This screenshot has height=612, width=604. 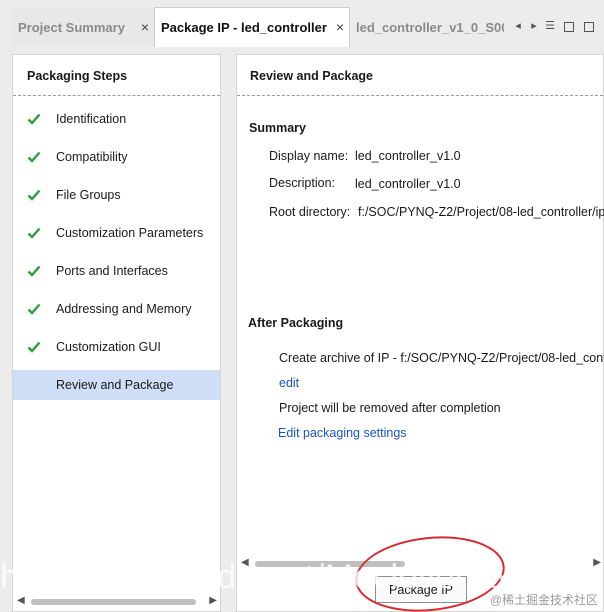 I want to click on step-customization-parameters: Customization Parameters, so click(x=116, y=233).